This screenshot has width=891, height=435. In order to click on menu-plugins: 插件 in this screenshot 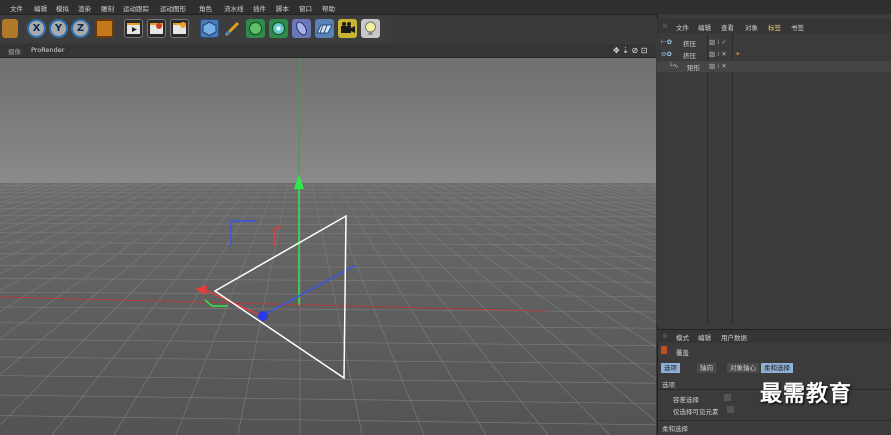, I will do `click(259, 8)`.